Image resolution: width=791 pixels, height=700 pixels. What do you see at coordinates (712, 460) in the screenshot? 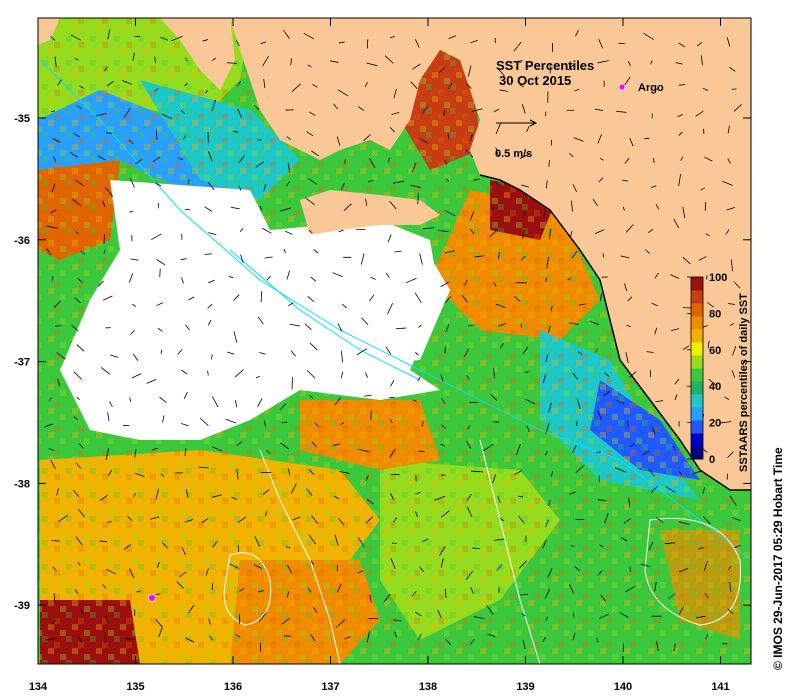
I see `colorbar-tick-label: 0` at bounding box center [712, 460].